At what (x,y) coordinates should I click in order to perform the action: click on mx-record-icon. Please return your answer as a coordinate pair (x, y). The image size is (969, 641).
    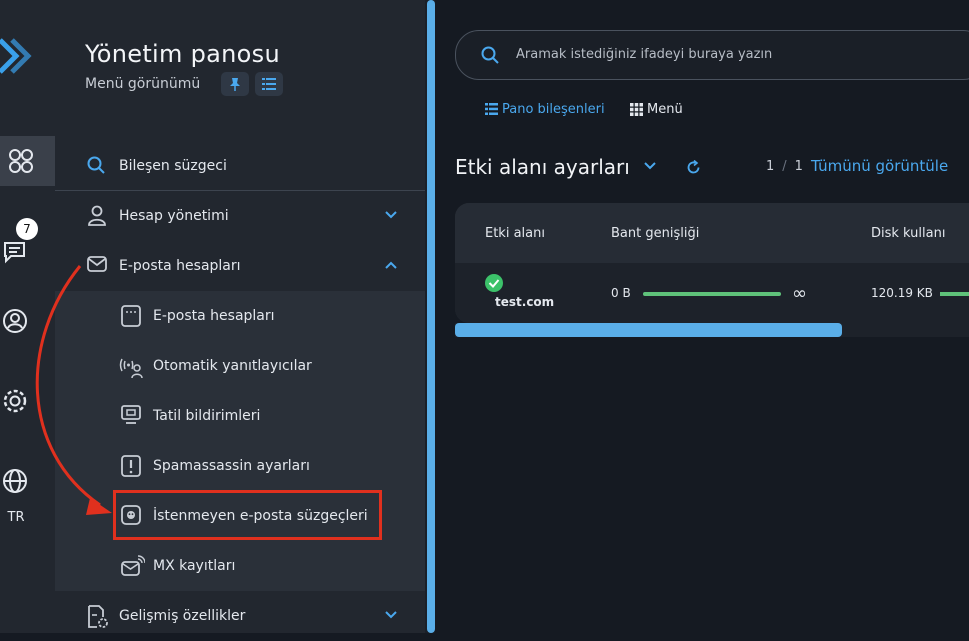
    Looking at the image, I should click on (133, 565).